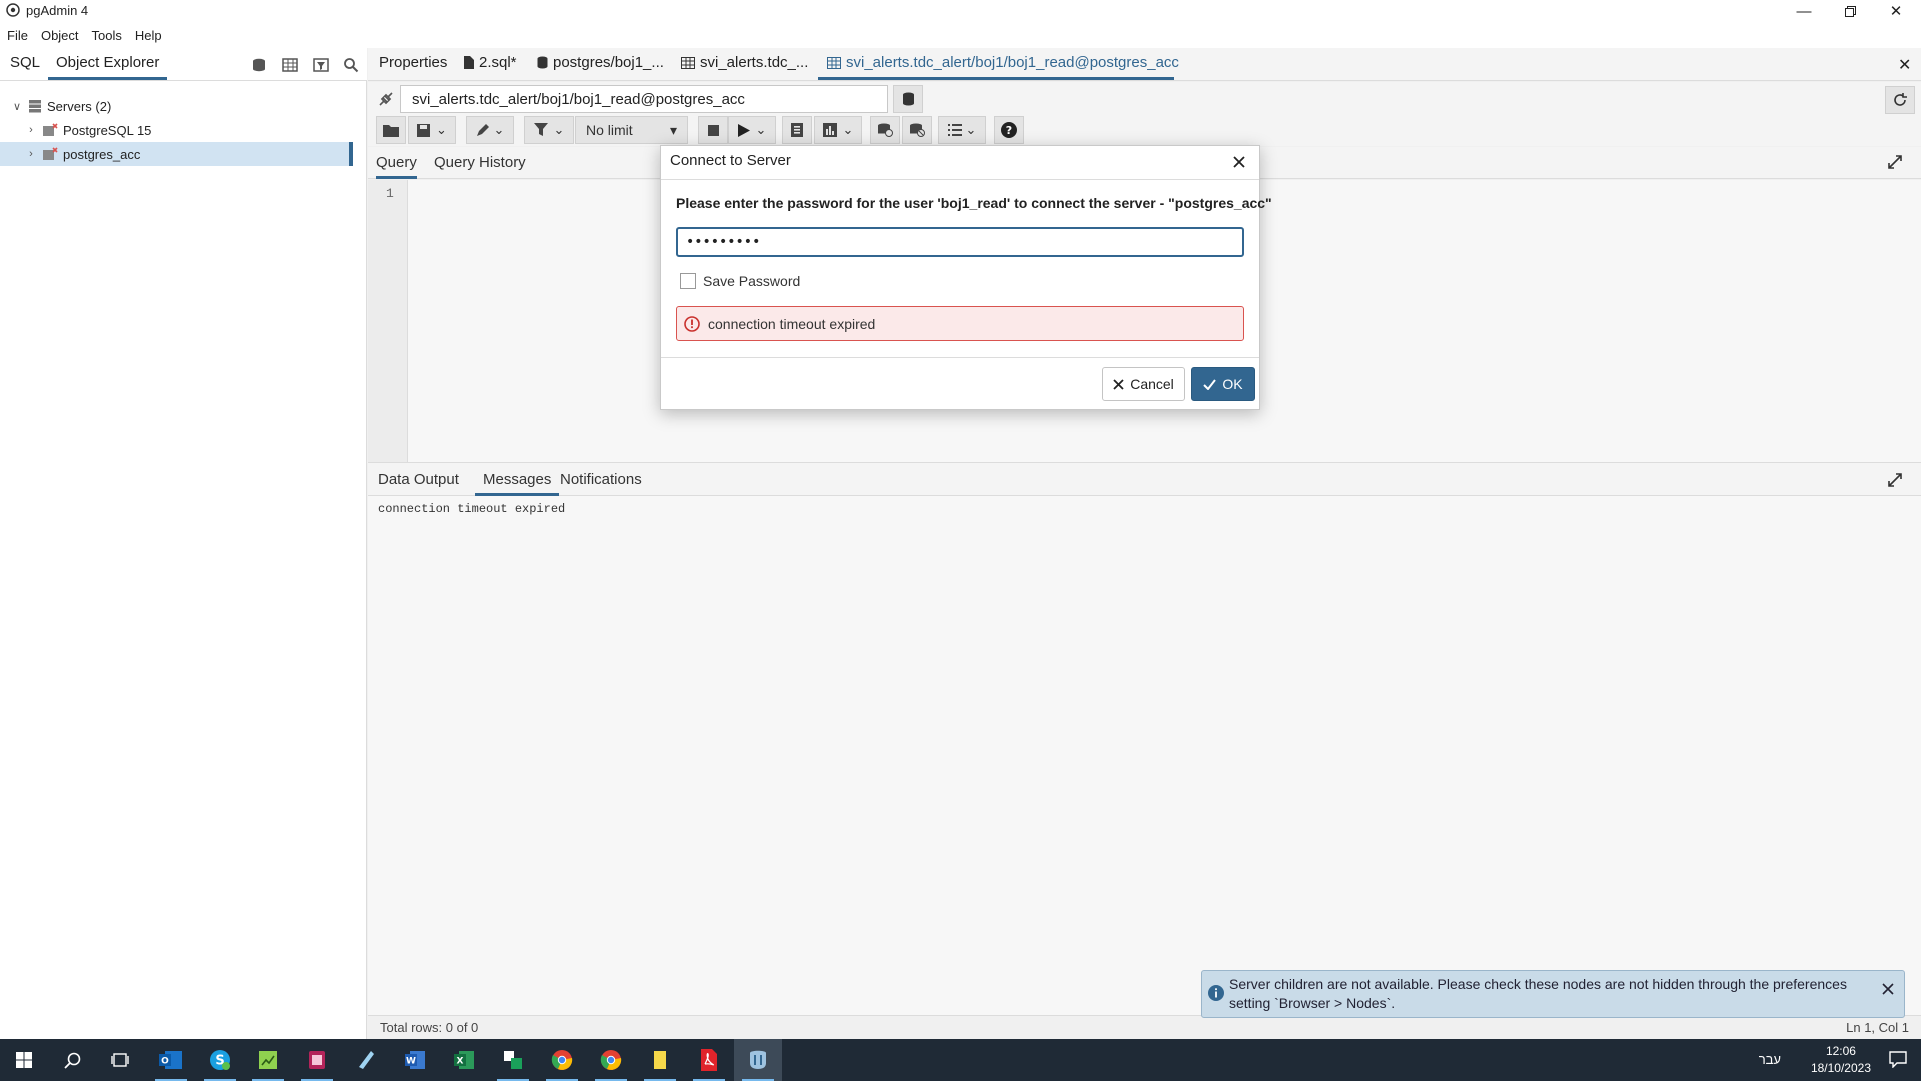 This screenshot has height=1081, width=1921. I want to click on notes-icon, so click(660, 1060).